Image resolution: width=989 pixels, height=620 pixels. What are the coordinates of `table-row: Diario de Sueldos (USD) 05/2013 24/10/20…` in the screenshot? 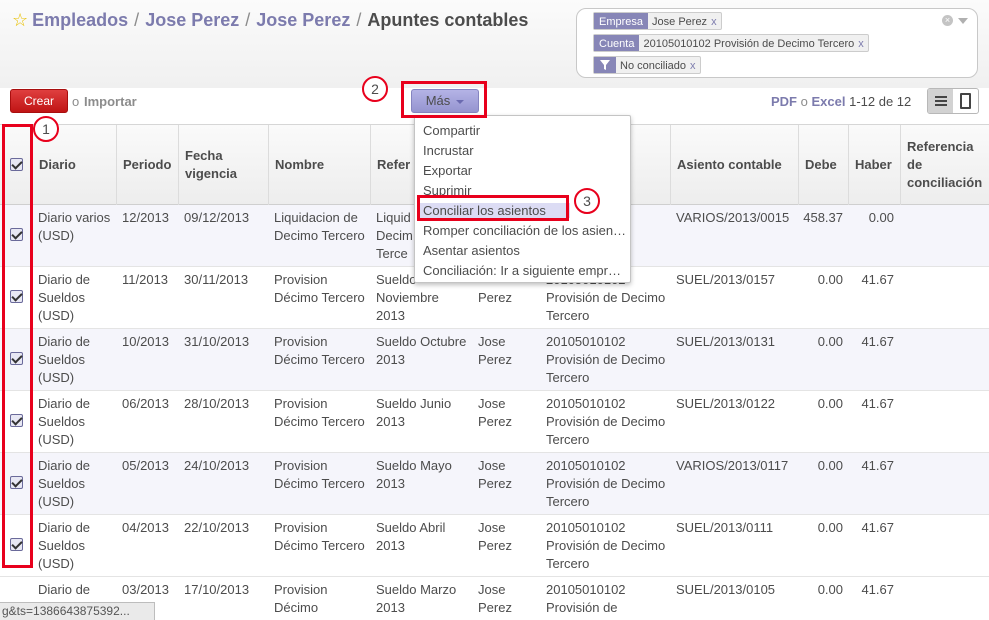 It's located at (494, 484).